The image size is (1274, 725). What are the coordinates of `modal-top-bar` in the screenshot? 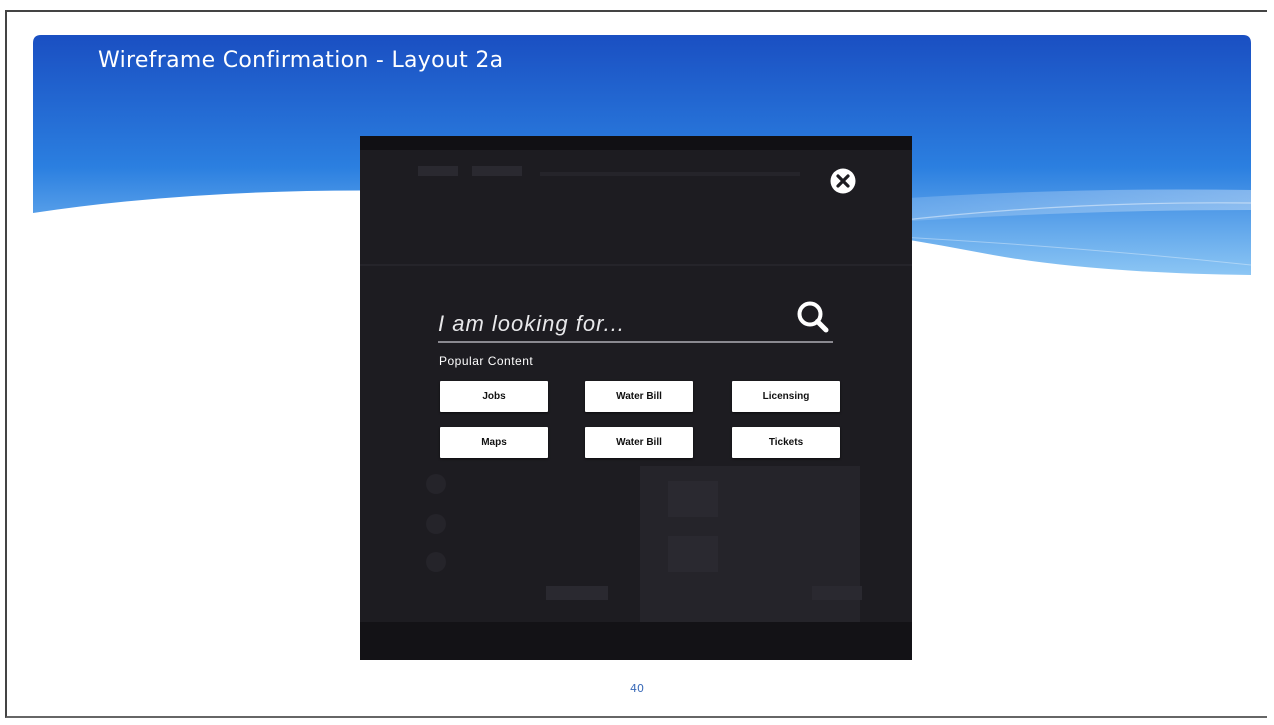 It's located at (636, 143).